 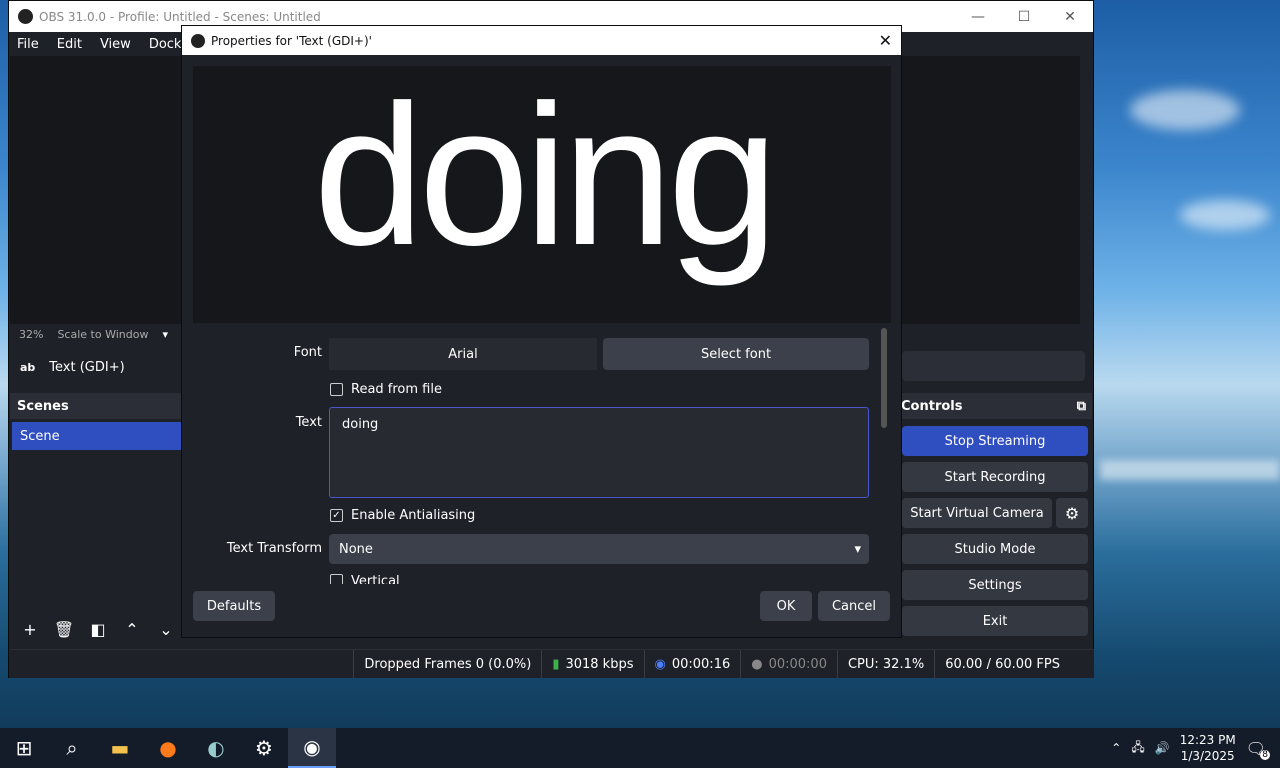 I want to click on start-virtual-camera-button: Start Virtual Camera, so click(x=977, y=513).